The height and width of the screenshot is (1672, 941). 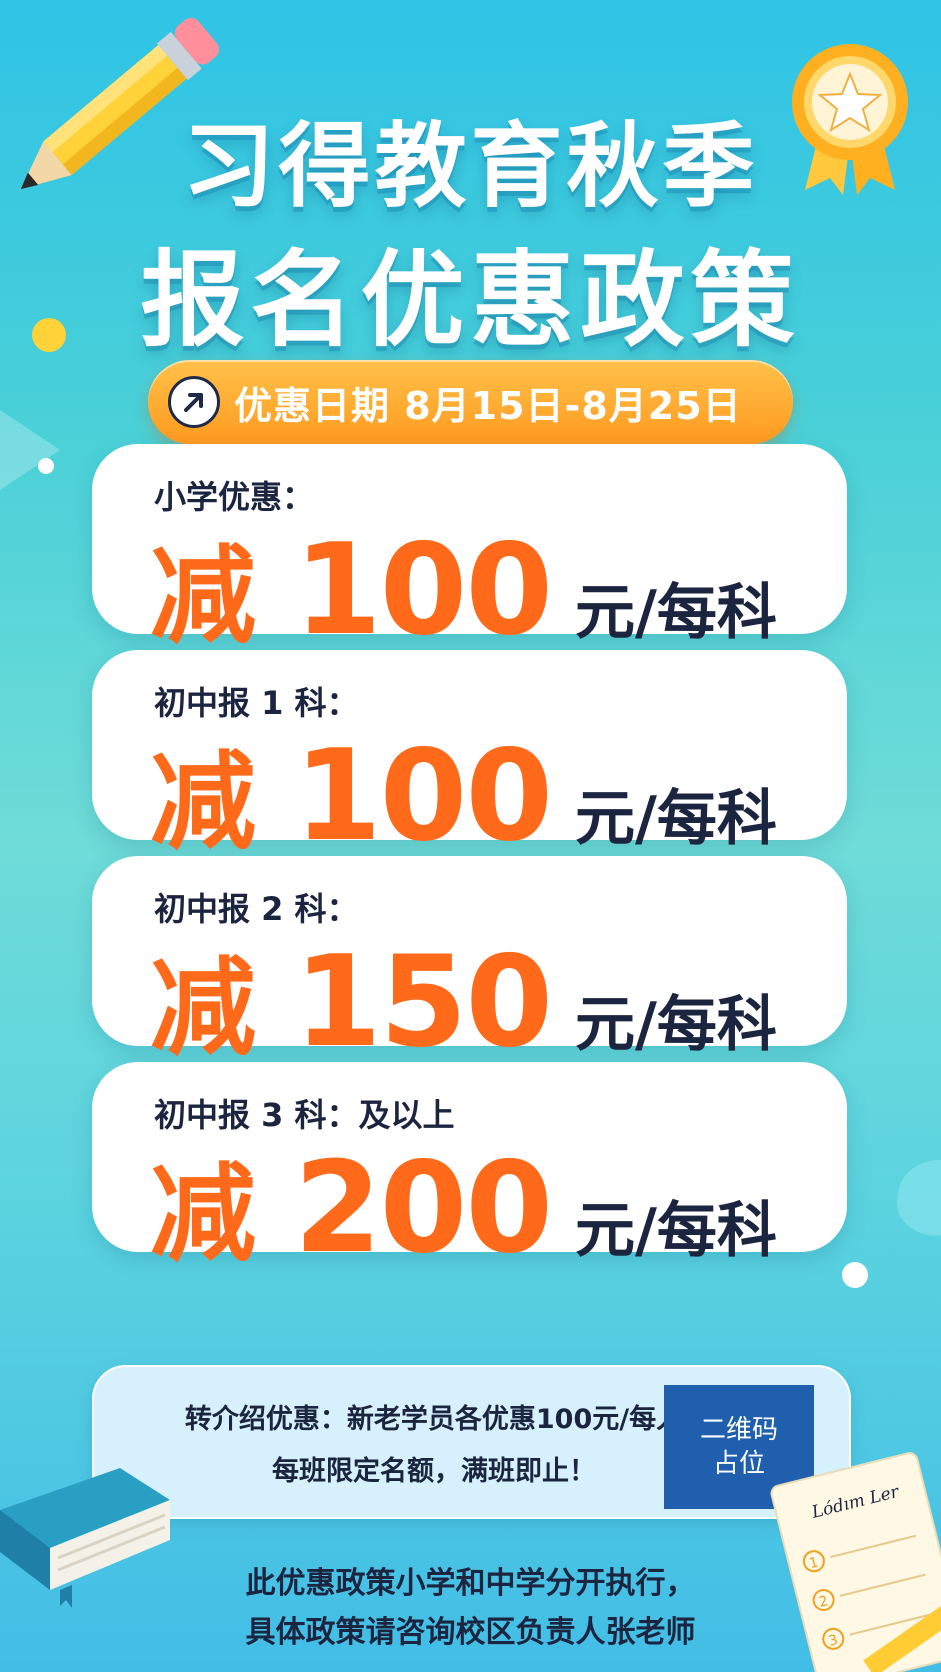 I want to click on triangle-decoration, so click(x=30, y=450).